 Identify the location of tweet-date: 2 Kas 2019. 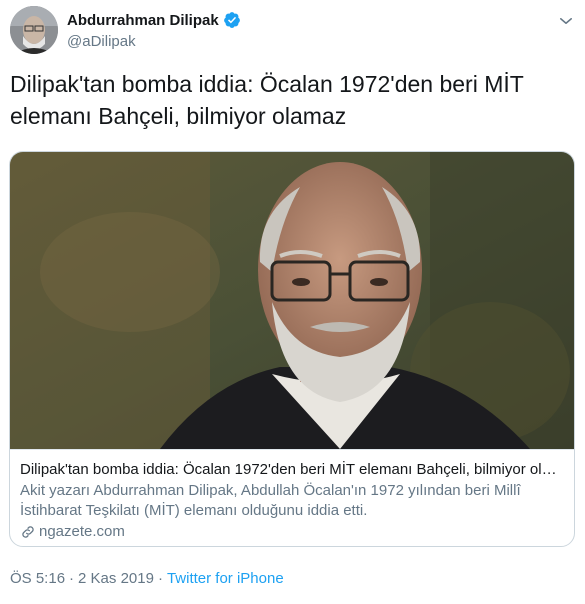
(116, 578).